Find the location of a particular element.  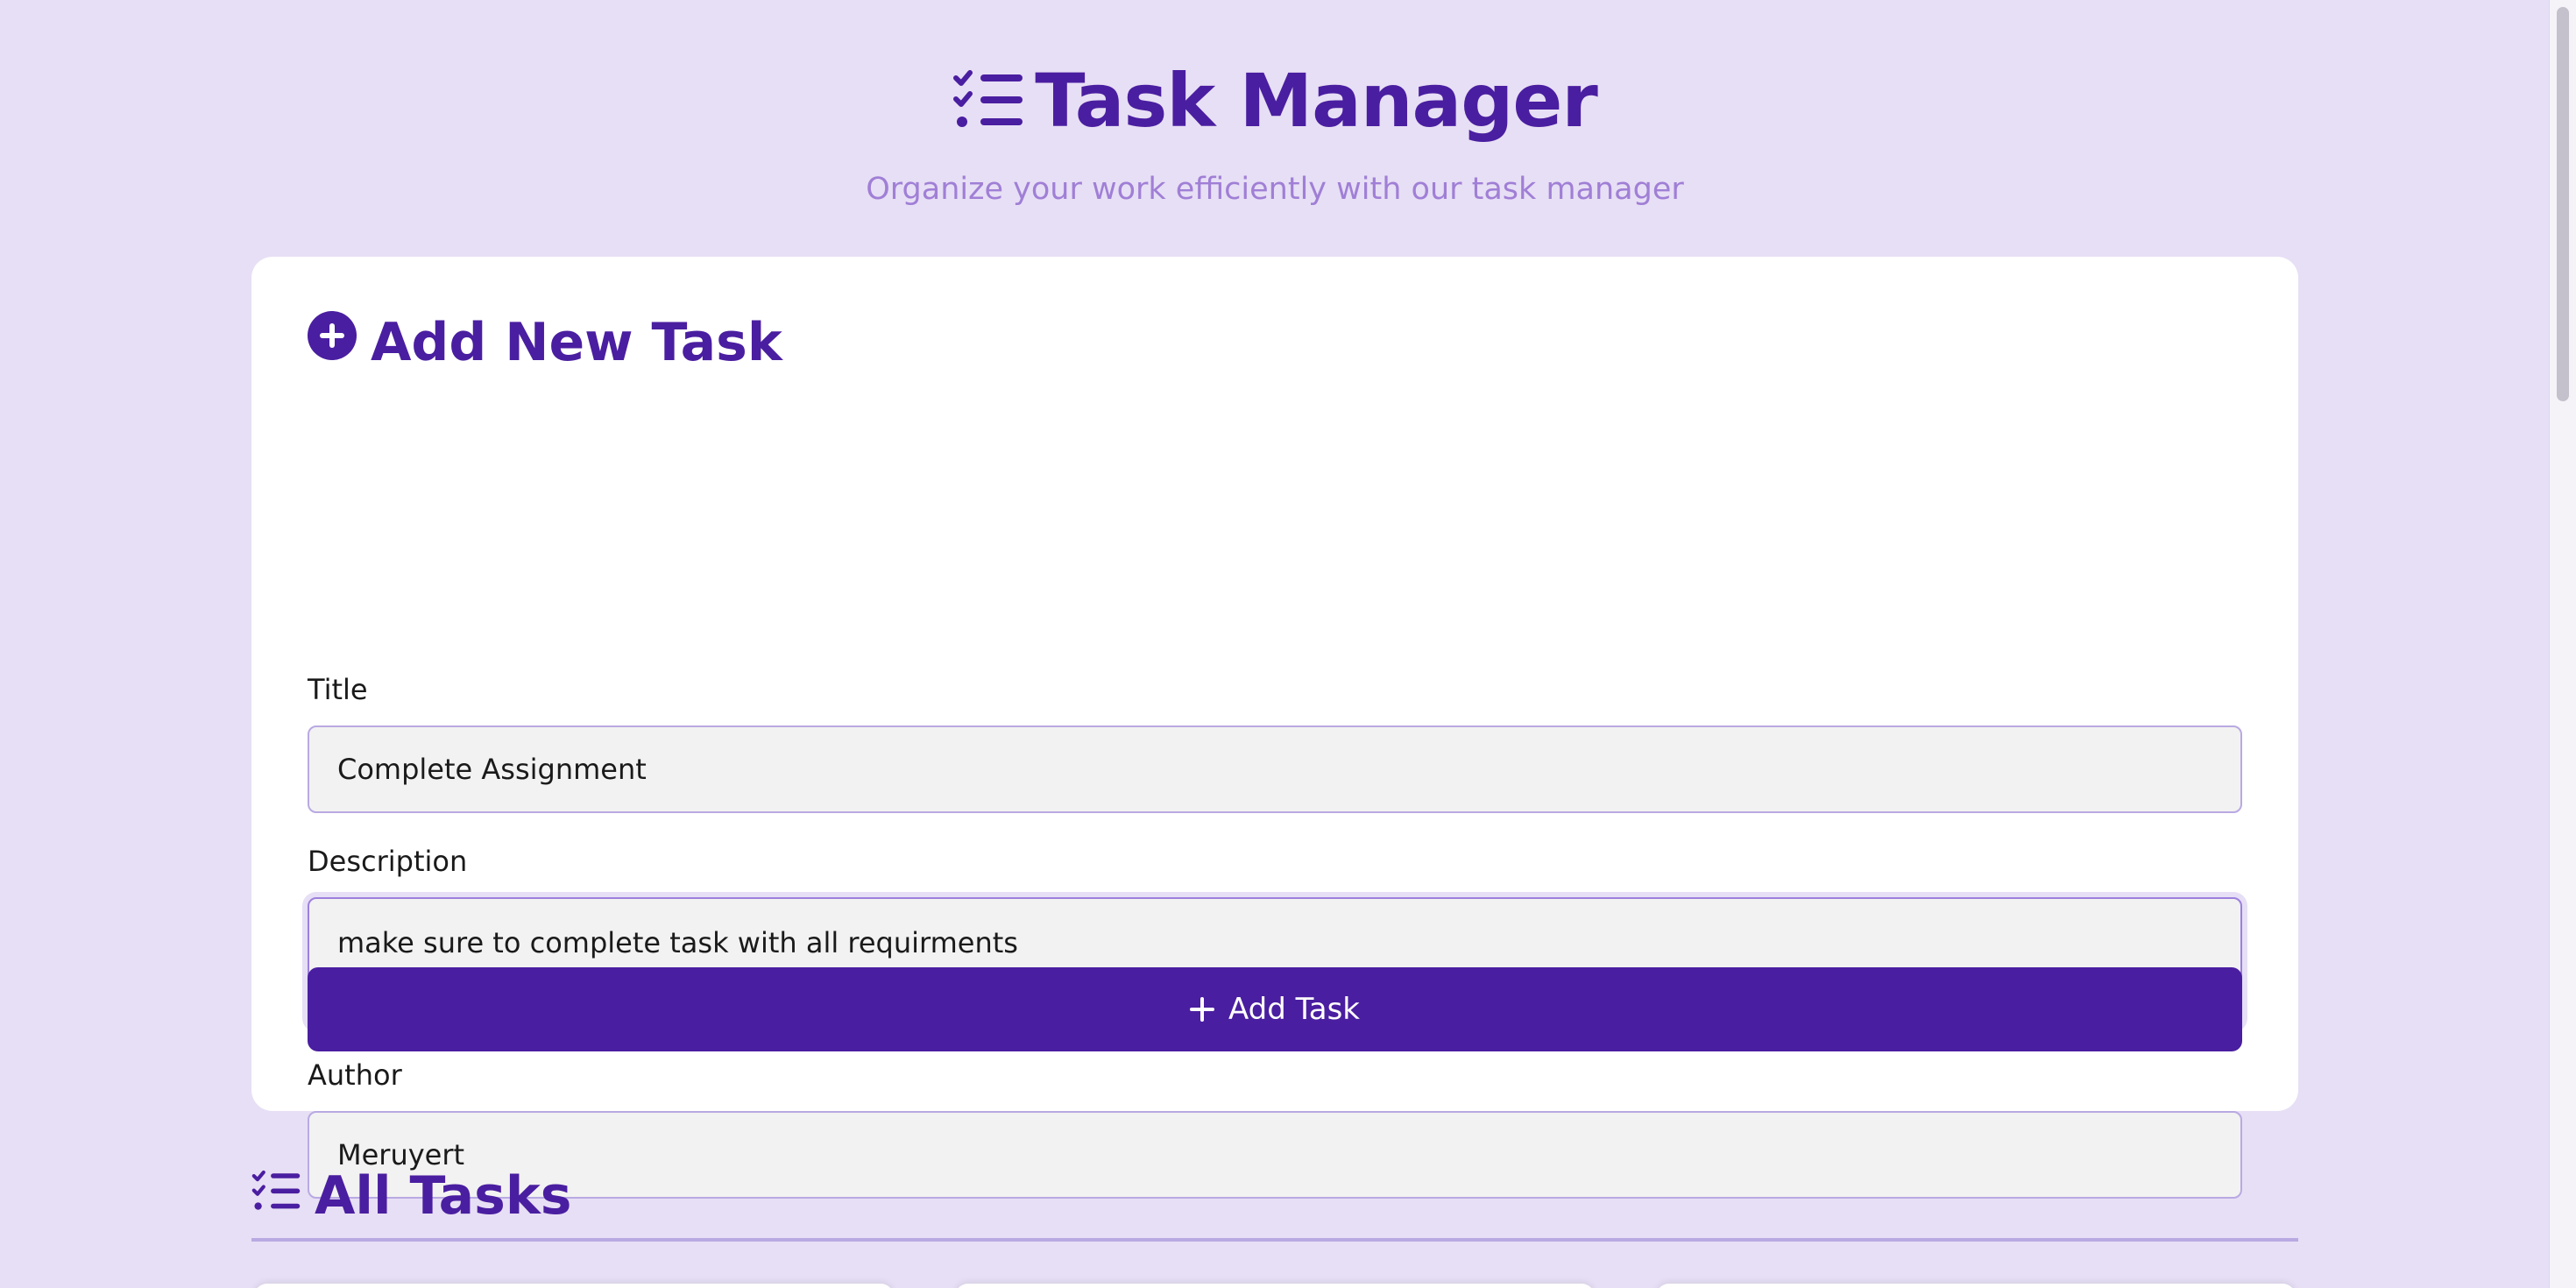

add-task-button-label: Add Task is located at coordinates (1294, 1009).